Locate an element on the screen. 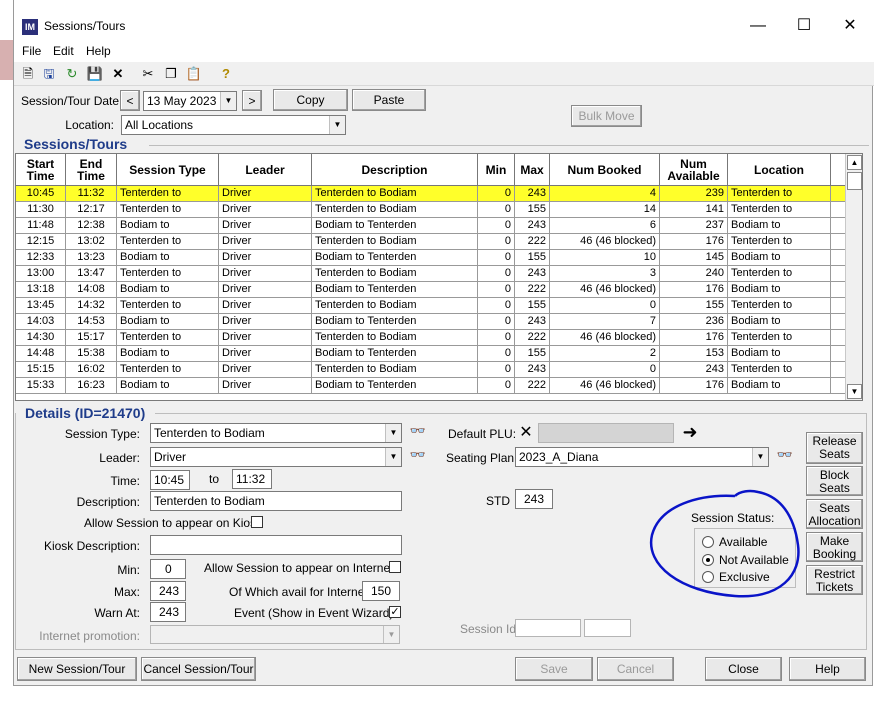 The width and height of the screenshot is (888, 701). scroll-thumb is located at coordinates (854, 181).